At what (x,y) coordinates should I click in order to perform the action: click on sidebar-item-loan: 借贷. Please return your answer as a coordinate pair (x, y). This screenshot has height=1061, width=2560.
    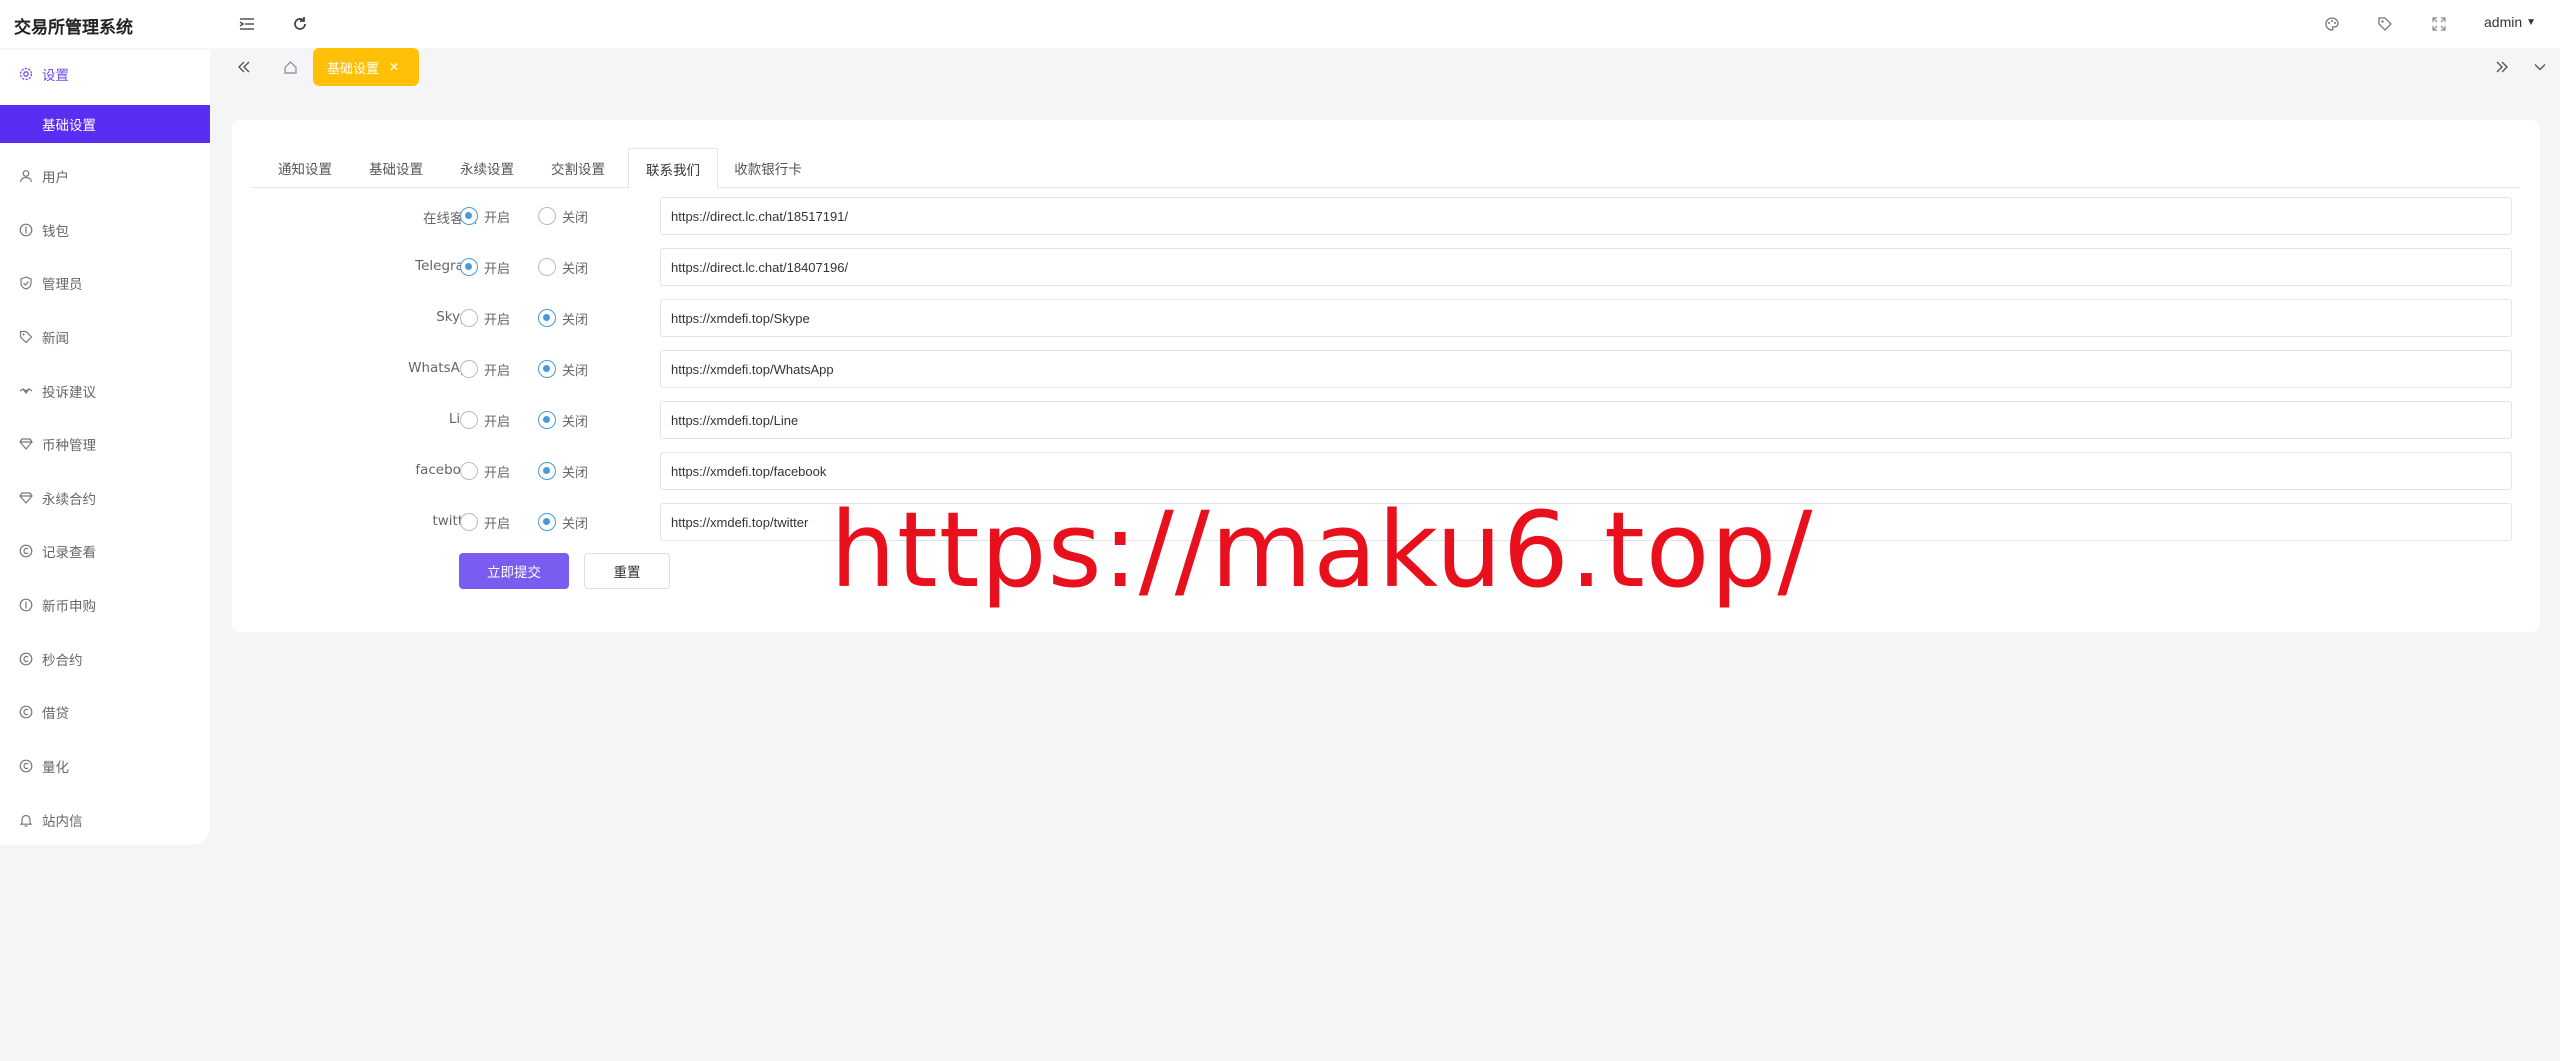
    Looking at the image, I should click on (105, 712).